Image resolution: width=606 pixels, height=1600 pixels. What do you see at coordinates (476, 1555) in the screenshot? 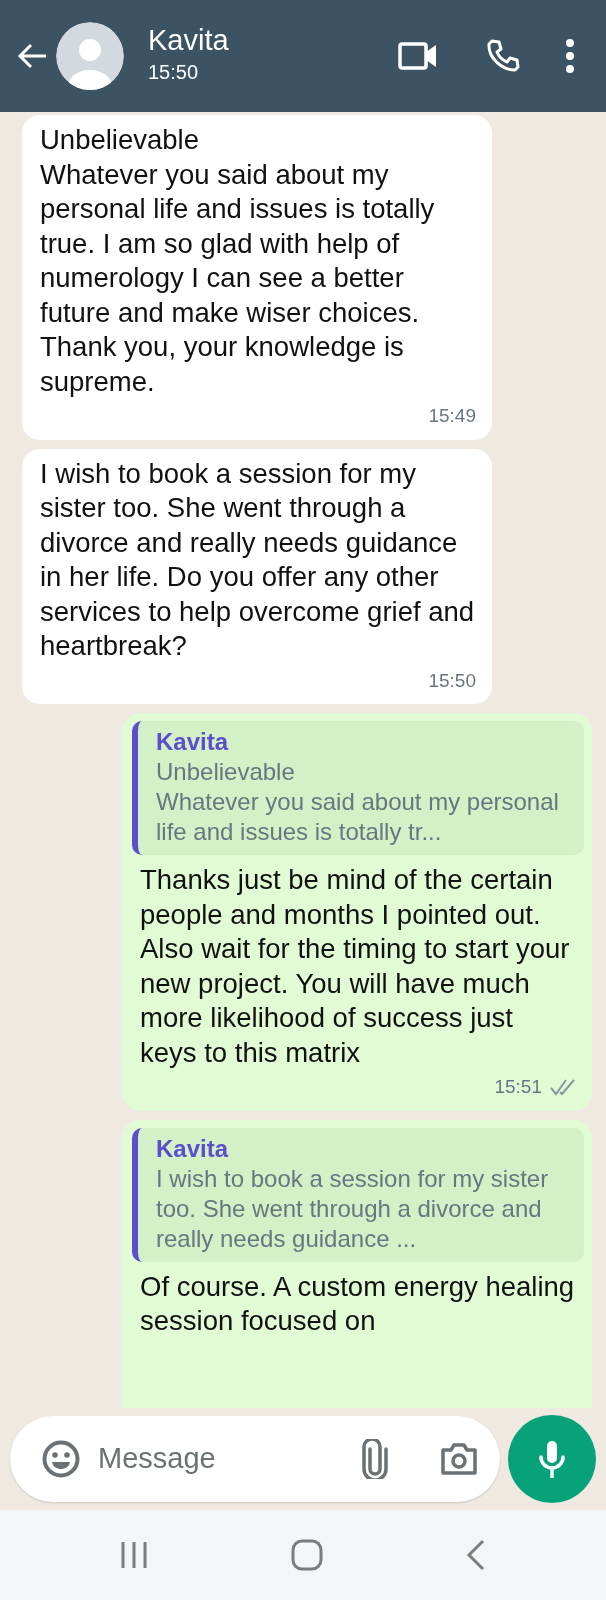
I see `back-icon` at bounding box center [476, 1555].